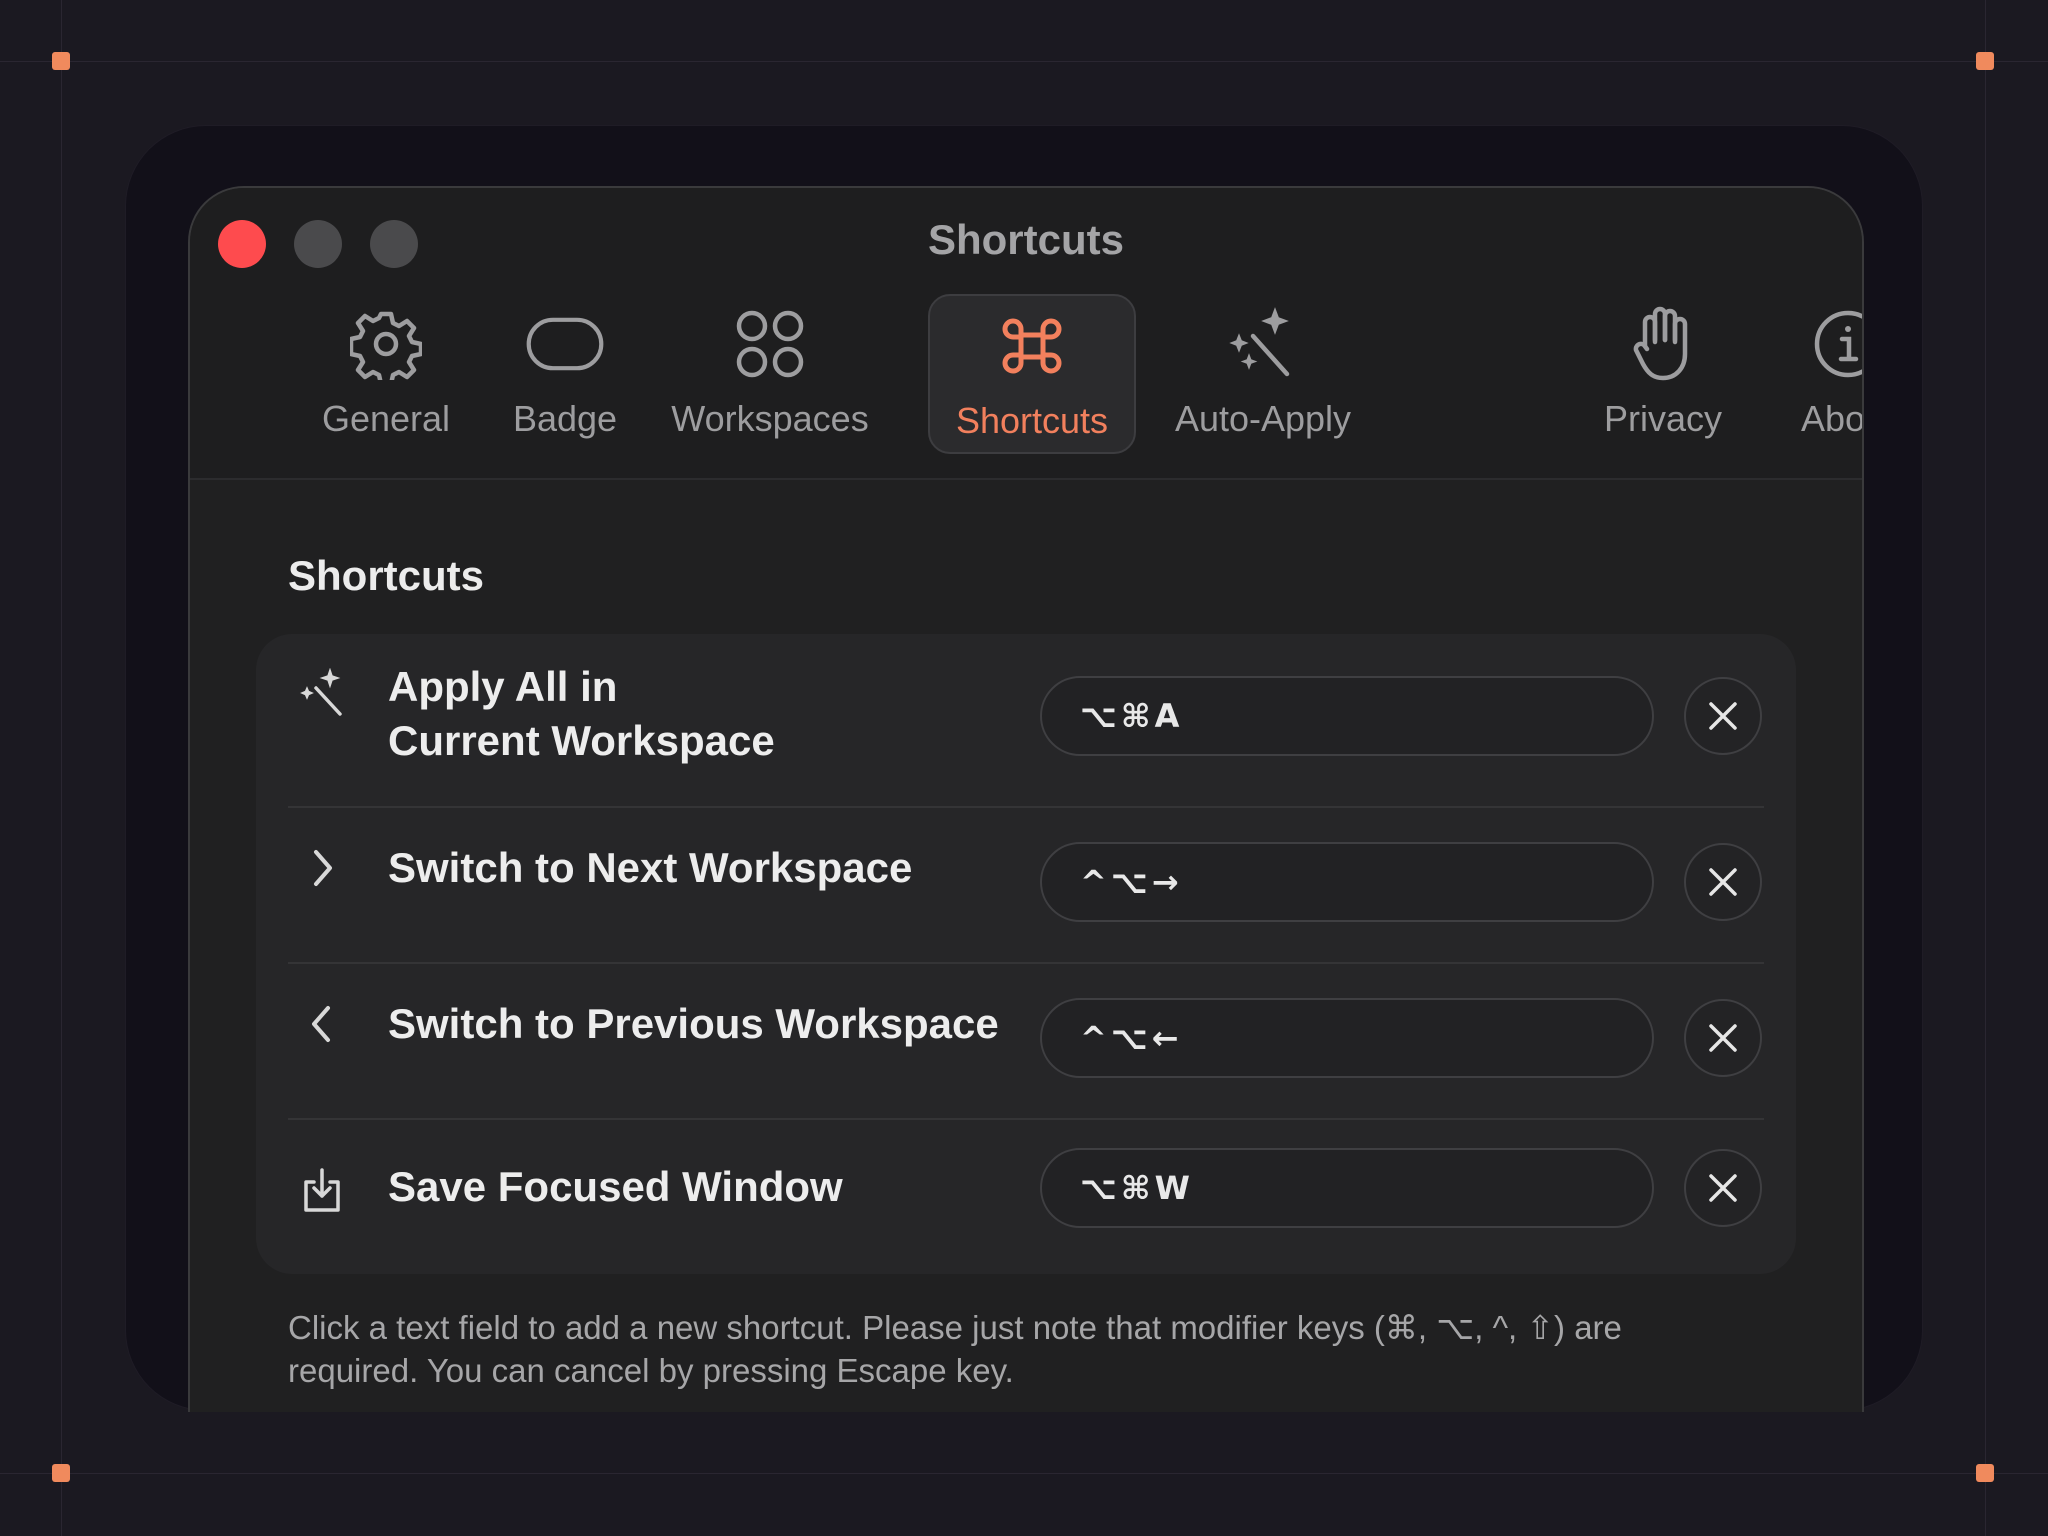 The image size is (2048, 1536). I want to click on shortcut-row-next-workspace: Switch to Next Workspace ^⌥→, so click(1026, 885).